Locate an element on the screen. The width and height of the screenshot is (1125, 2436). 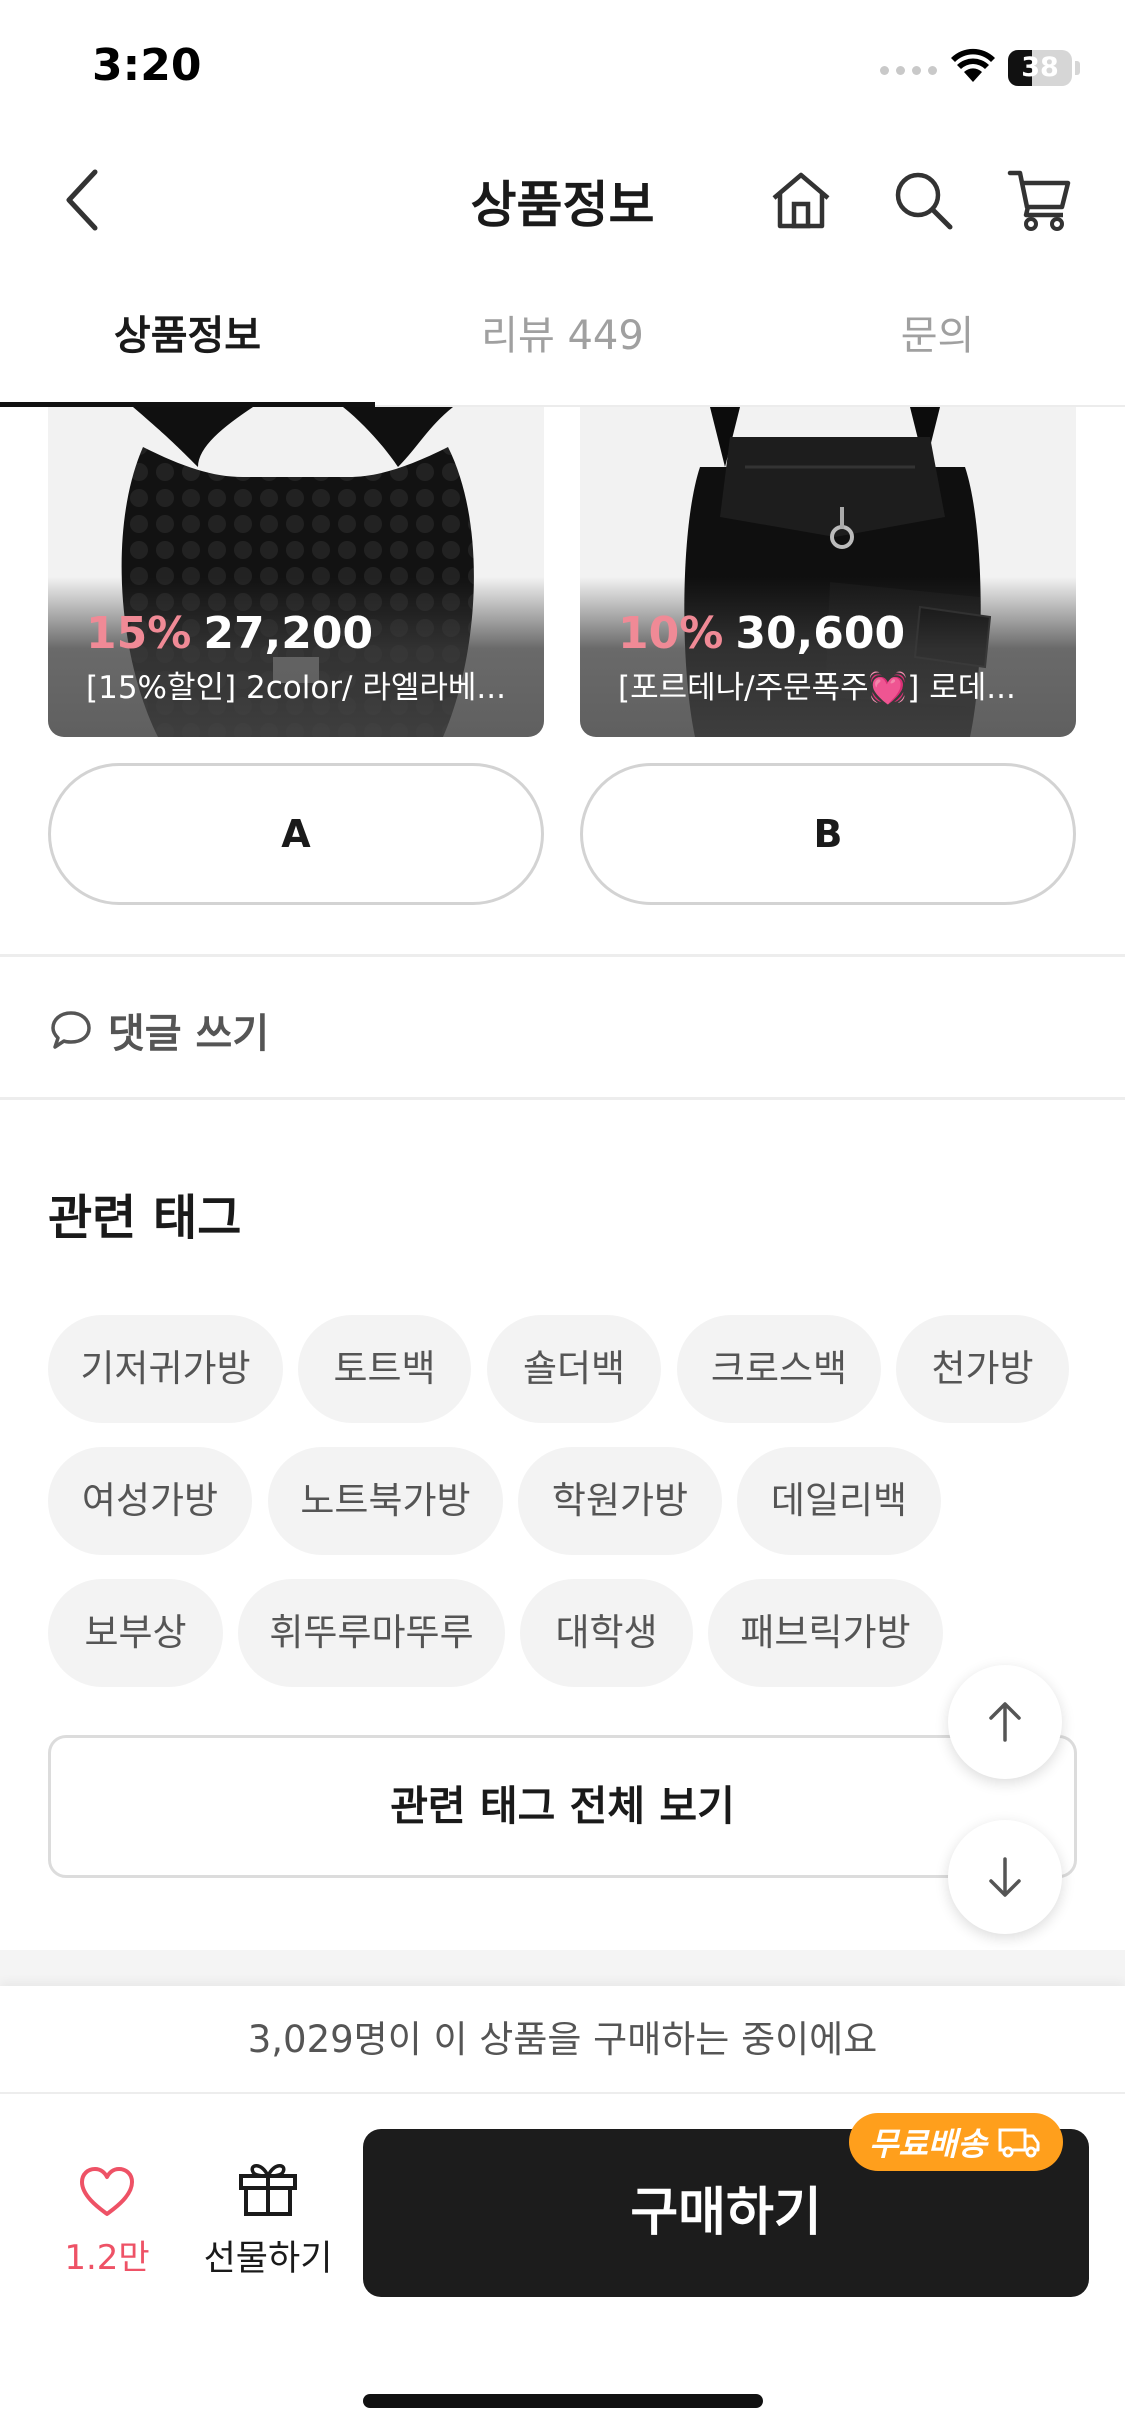
related-tags-title: 관련 태그 is located at coordinates (145, 1218).